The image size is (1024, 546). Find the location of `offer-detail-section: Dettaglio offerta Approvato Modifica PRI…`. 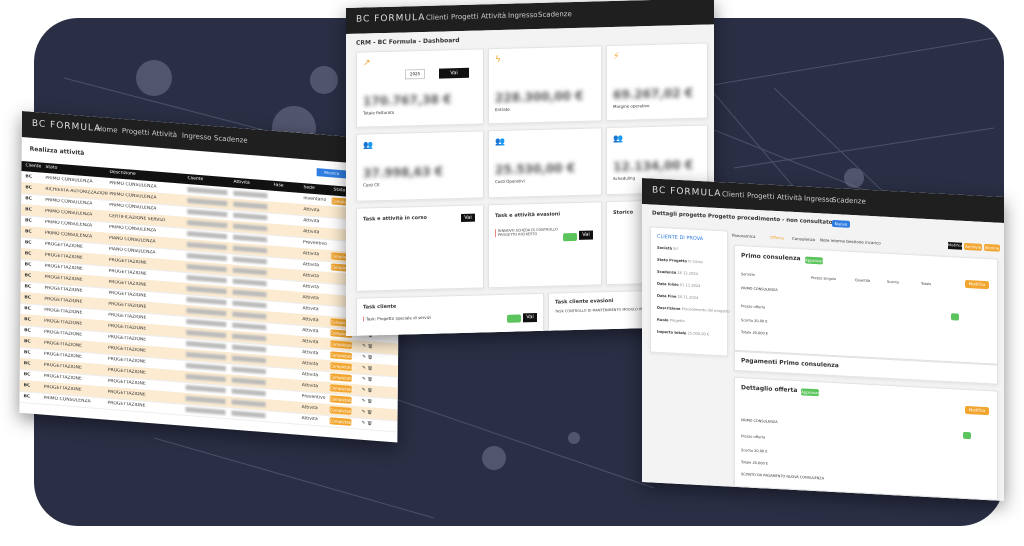

offer-detail-section: Dettaglio offerta Approvato Modifica PRI… is located at coordinates (866, 438).